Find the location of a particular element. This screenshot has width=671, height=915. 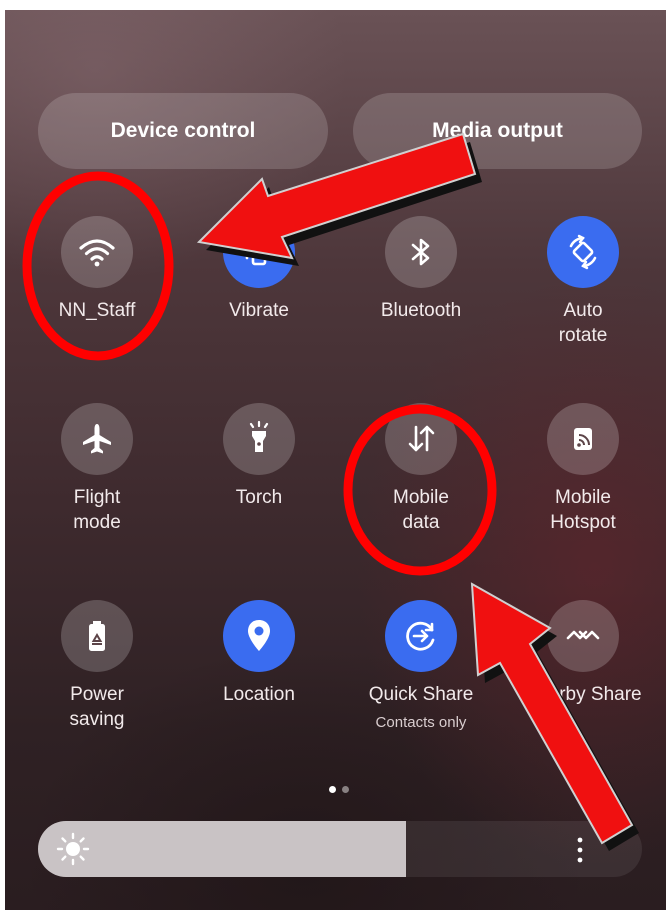

nearby-share-toggle is located at coordinates (583, 636).